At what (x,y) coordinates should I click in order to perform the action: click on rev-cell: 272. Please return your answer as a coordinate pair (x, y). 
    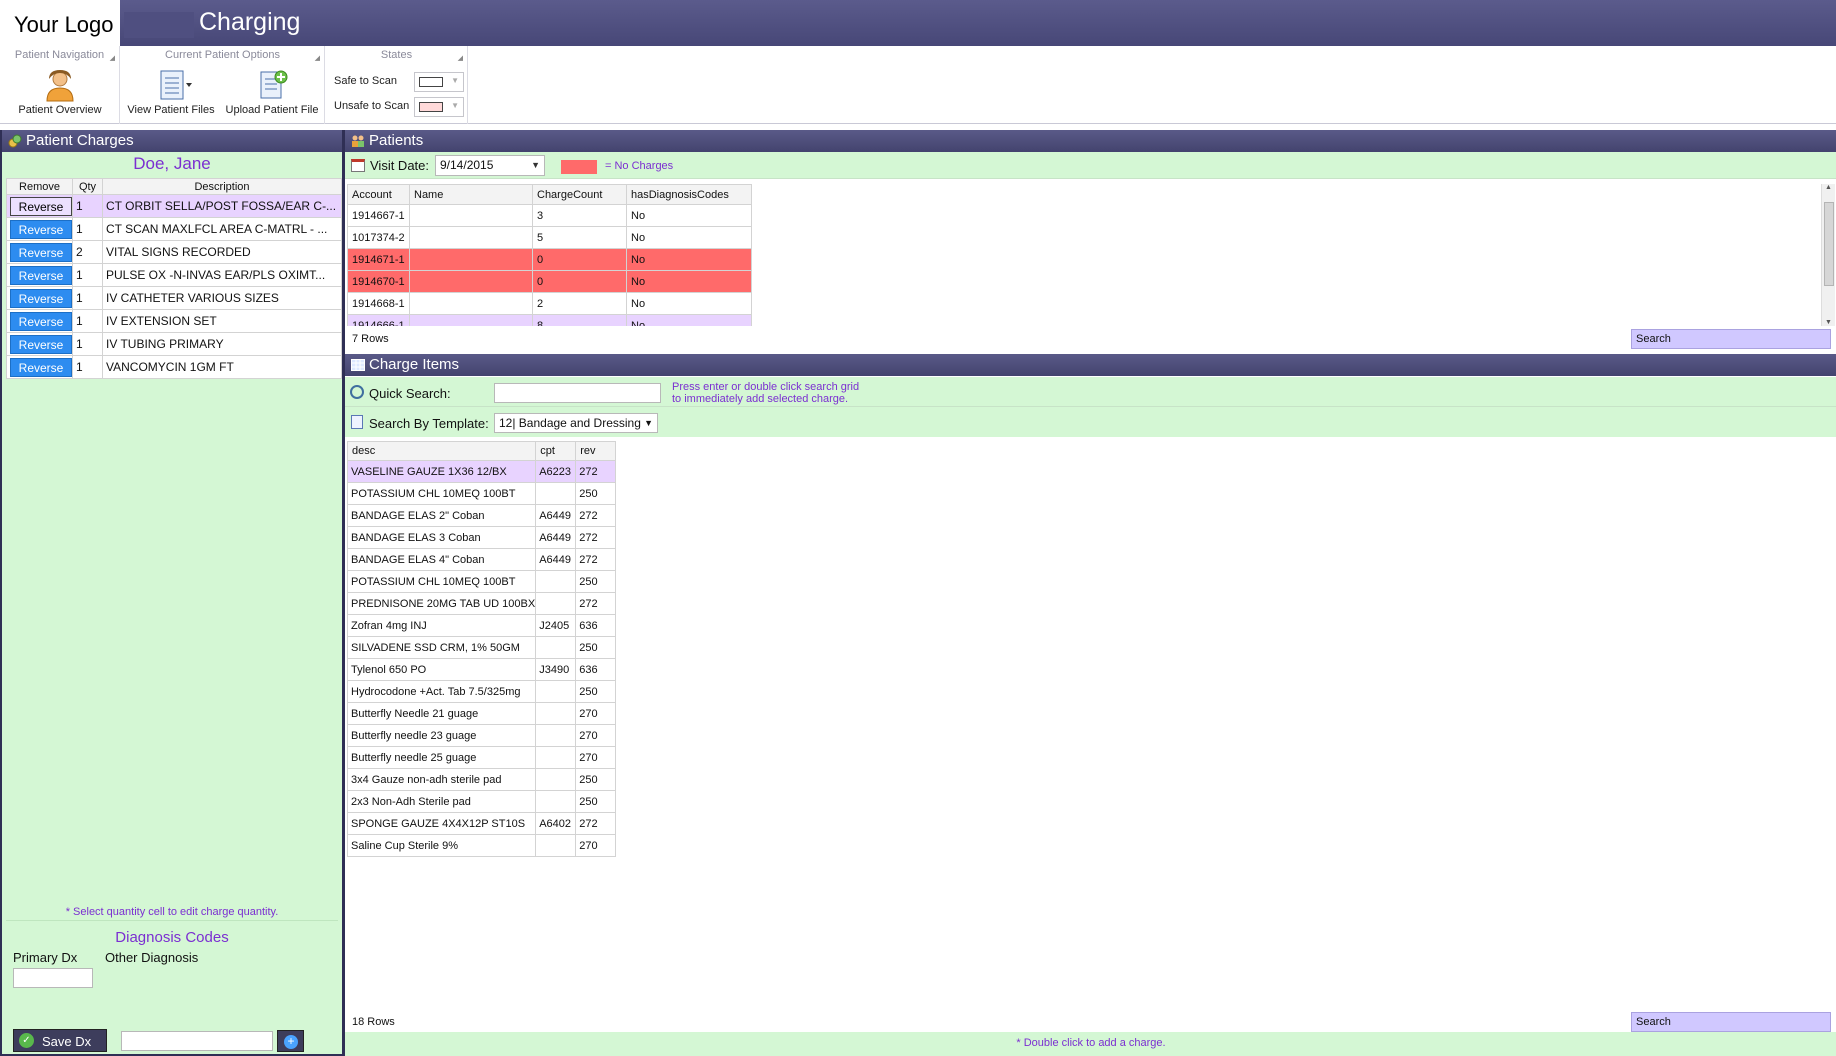
    Looking at the image, I should click on (596, 537).